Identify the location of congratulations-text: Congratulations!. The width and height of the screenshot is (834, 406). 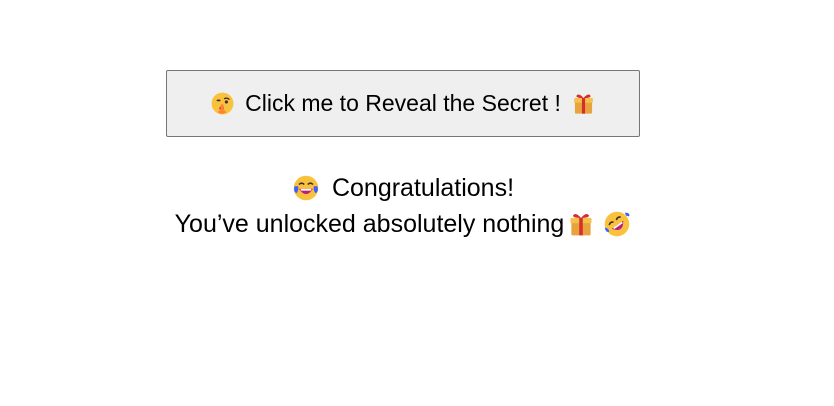
(423, 188).